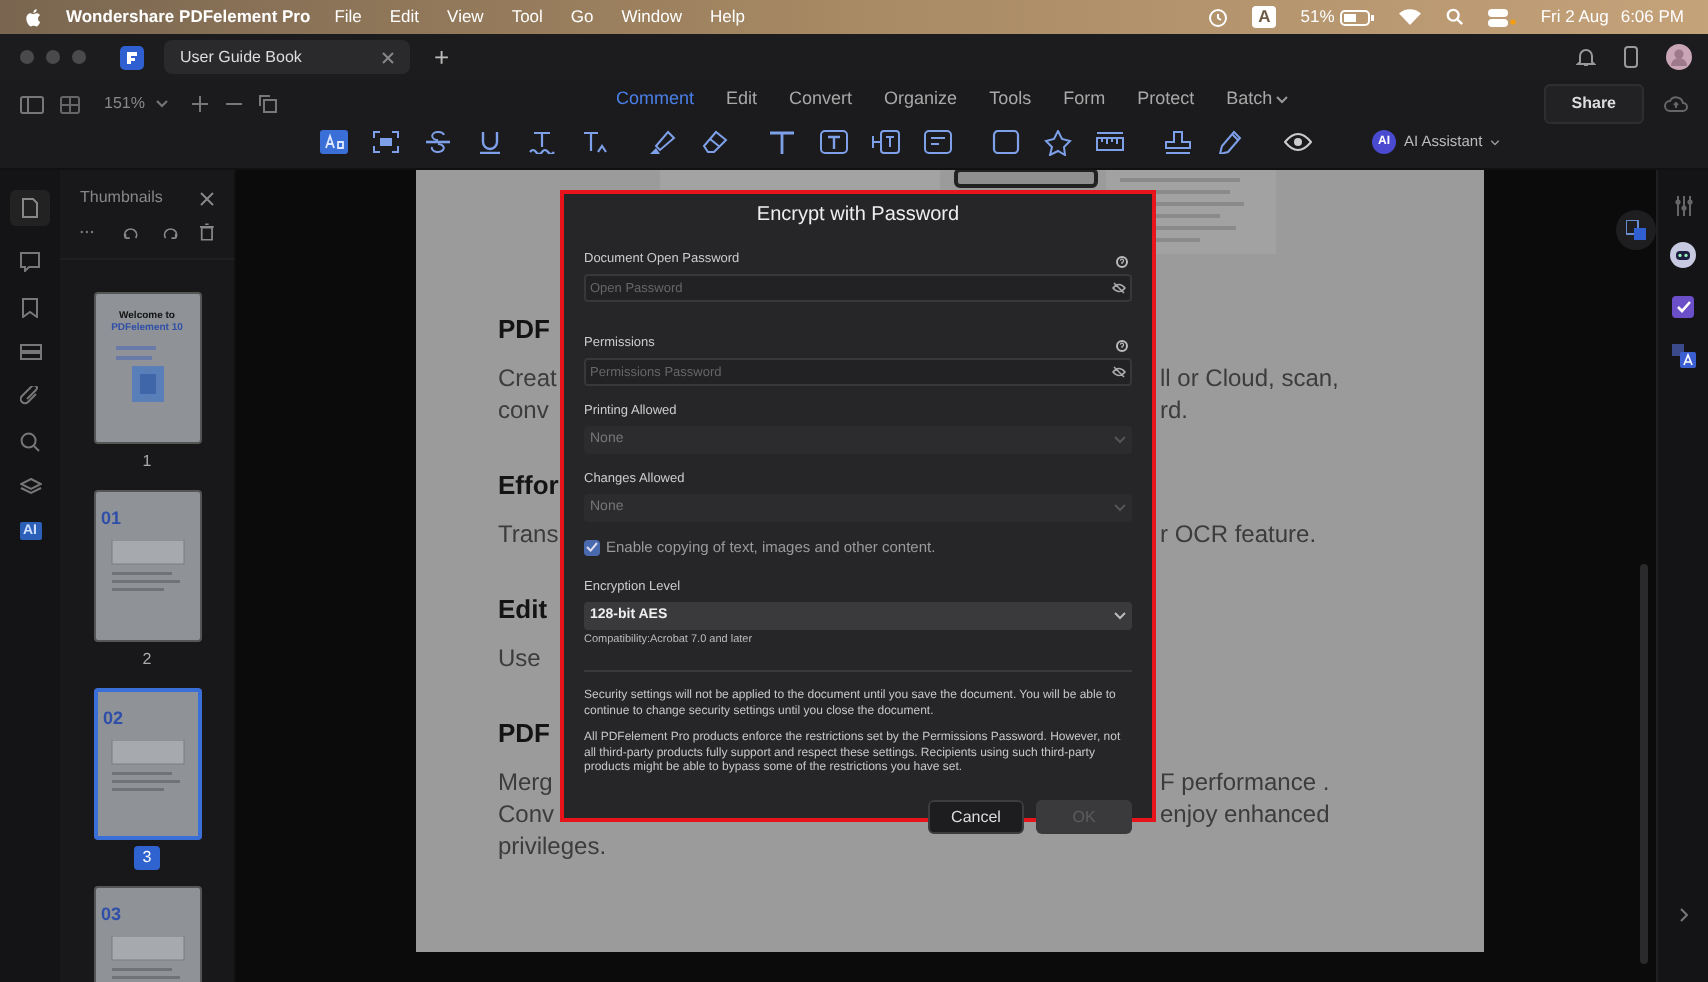  Describe the element at coordinates (136, 104) in the screenshot. I see `zoom-dropdown: 151%` at that location.